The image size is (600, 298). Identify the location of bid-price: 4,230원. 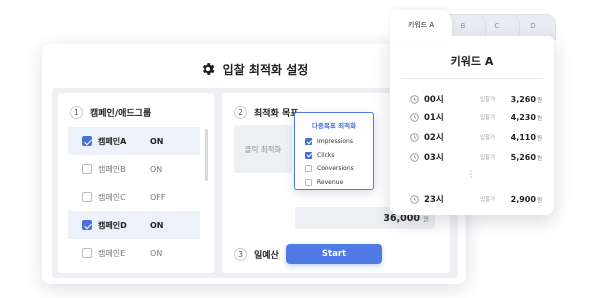
(526, 117).